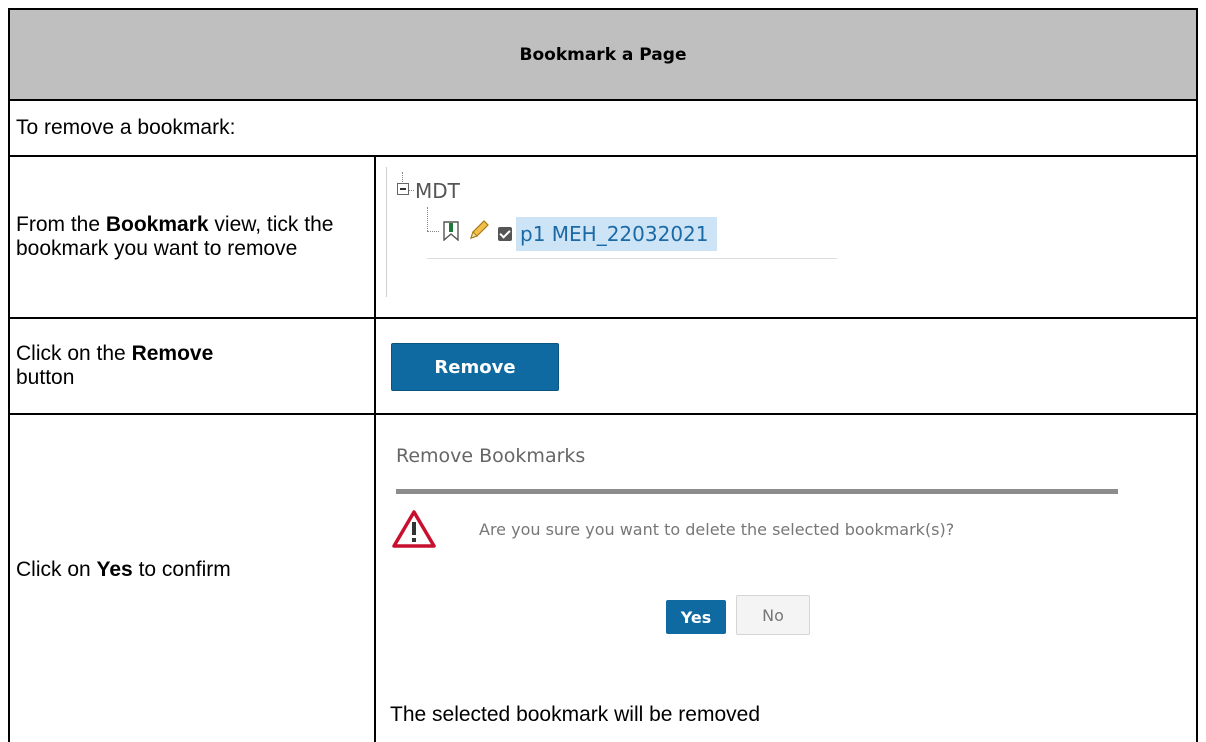 This screenshot has height=742, width=1206. Describe the element at coordinates (437, 191) in the screenshot. I see `tree-root-label: MDT` at that location.